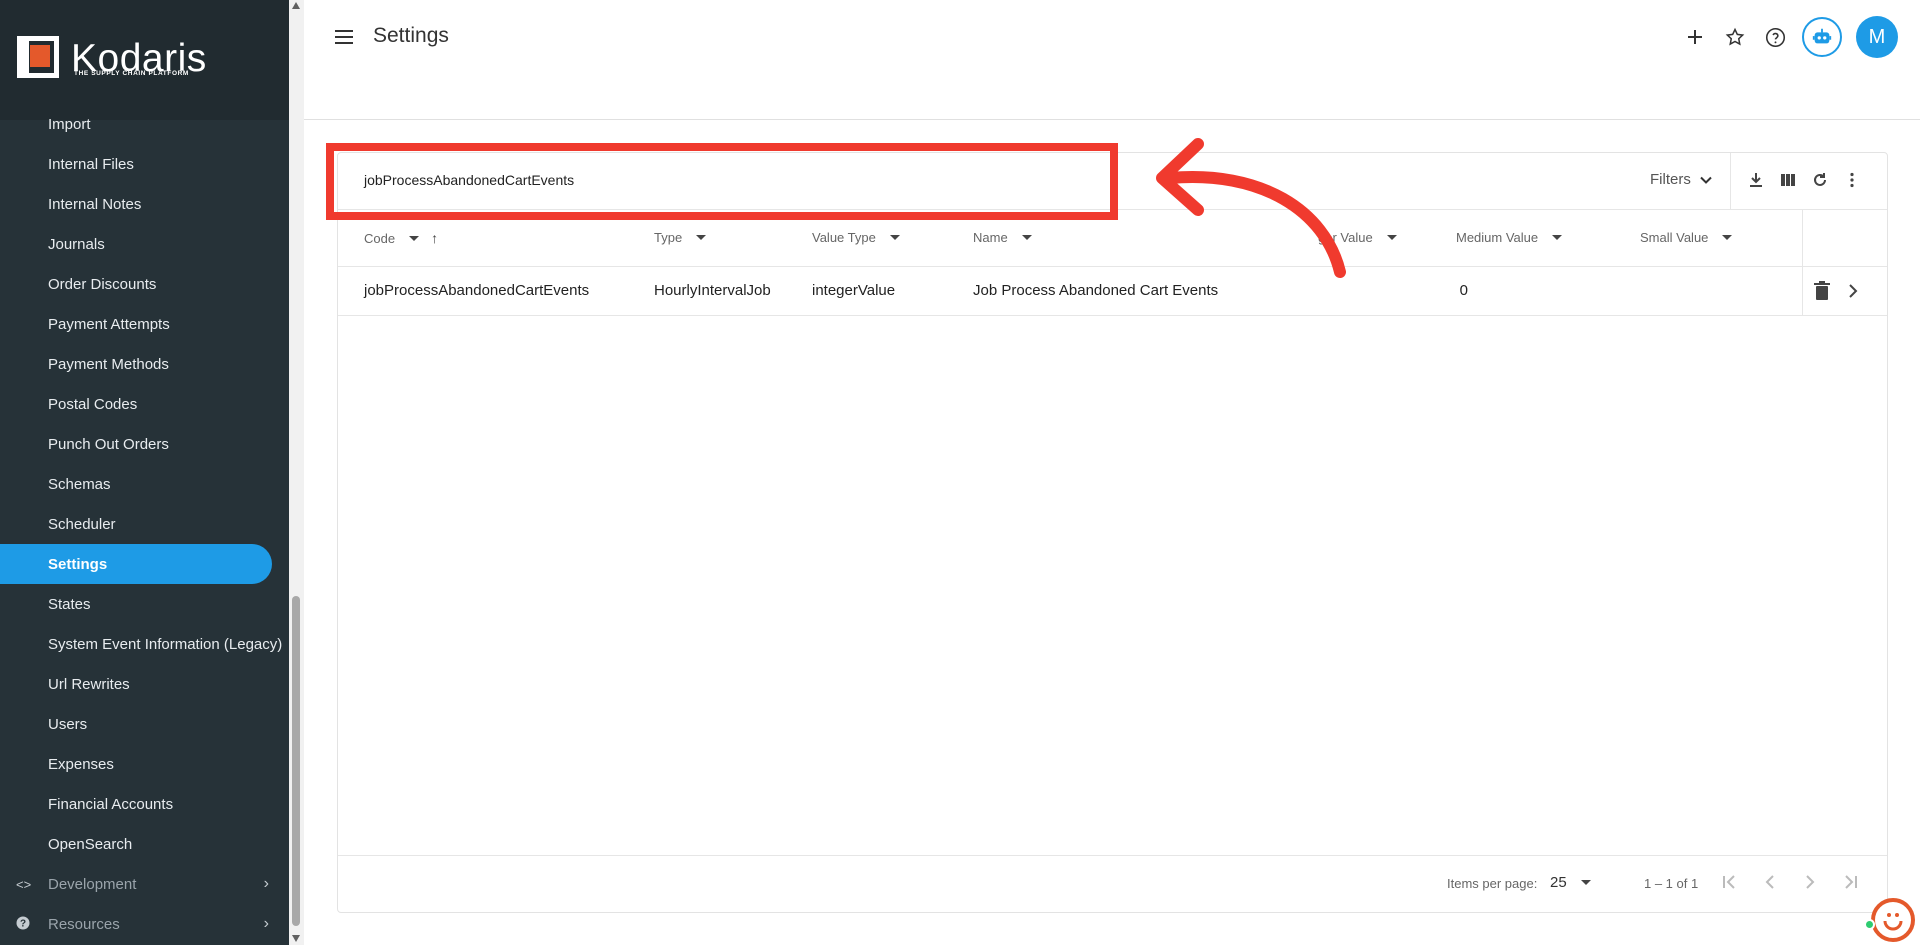 The width and height of the screenshot is (1920, 945). What do you see at coordinates (1775, 37) in the screenshot?
I see `help-icon` at bounding box center [1775, 37].